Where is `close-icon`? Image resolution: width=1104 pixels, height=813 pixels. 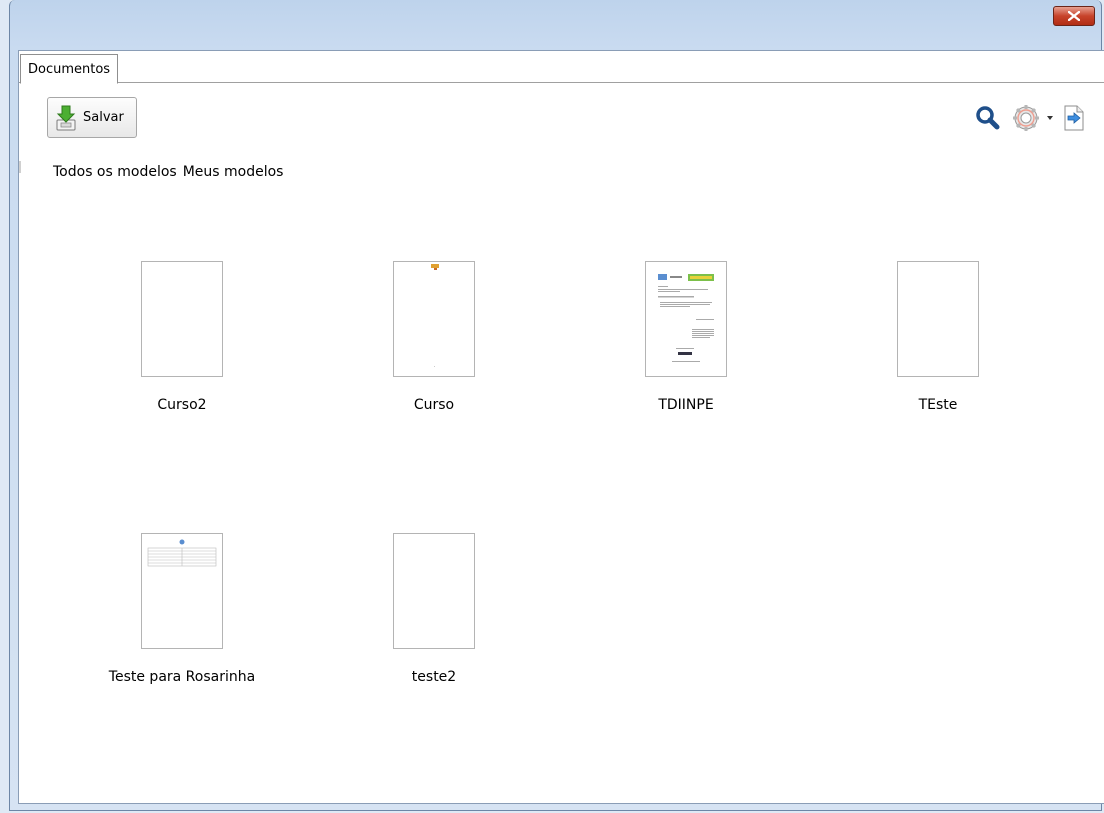
close-icon is located at coordinates (1074, 16).